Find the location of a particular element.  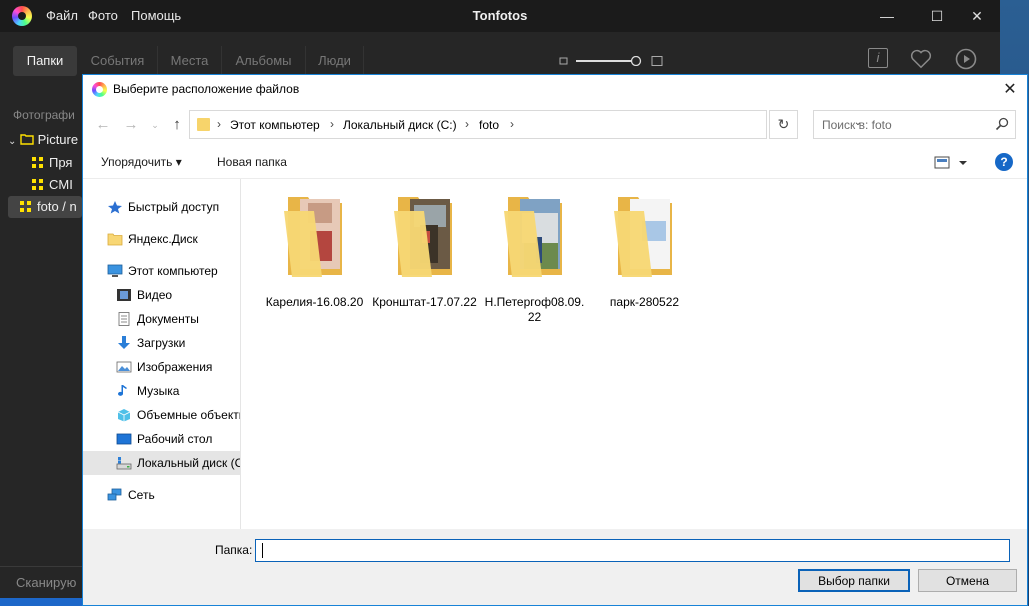

sidebar-item-label: Picture is located at coordinates (58, 139).